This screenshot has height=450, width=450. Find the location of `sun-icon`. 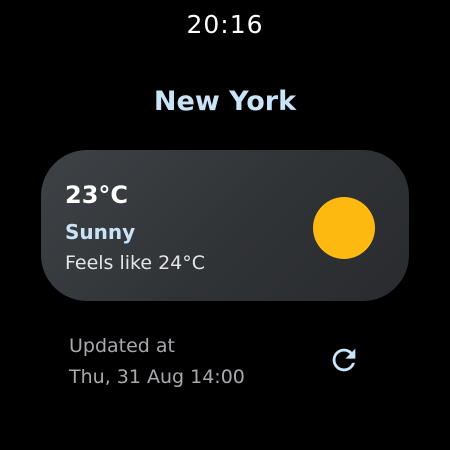

sun-icon is located at coordinates (344, 228).